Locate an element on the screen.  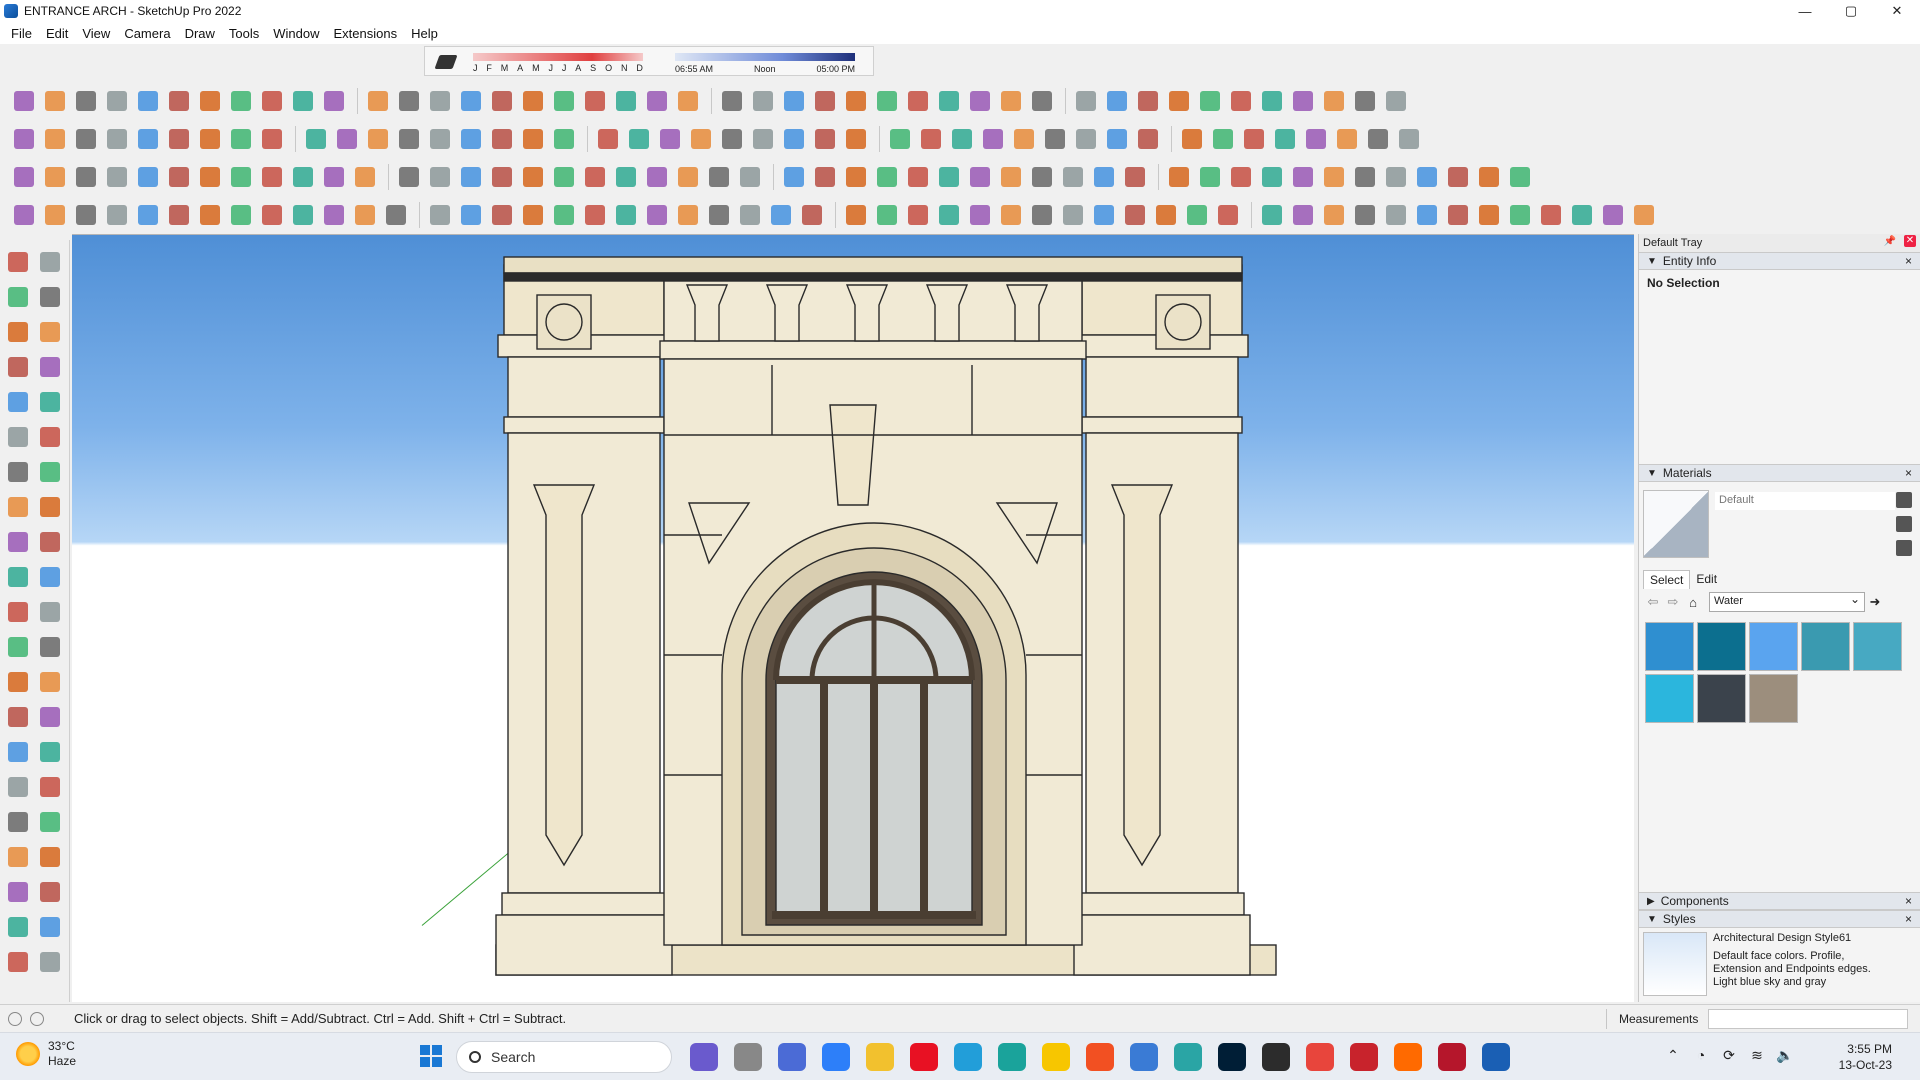
close-button: ✕ is located at coordinates (1897, 11).